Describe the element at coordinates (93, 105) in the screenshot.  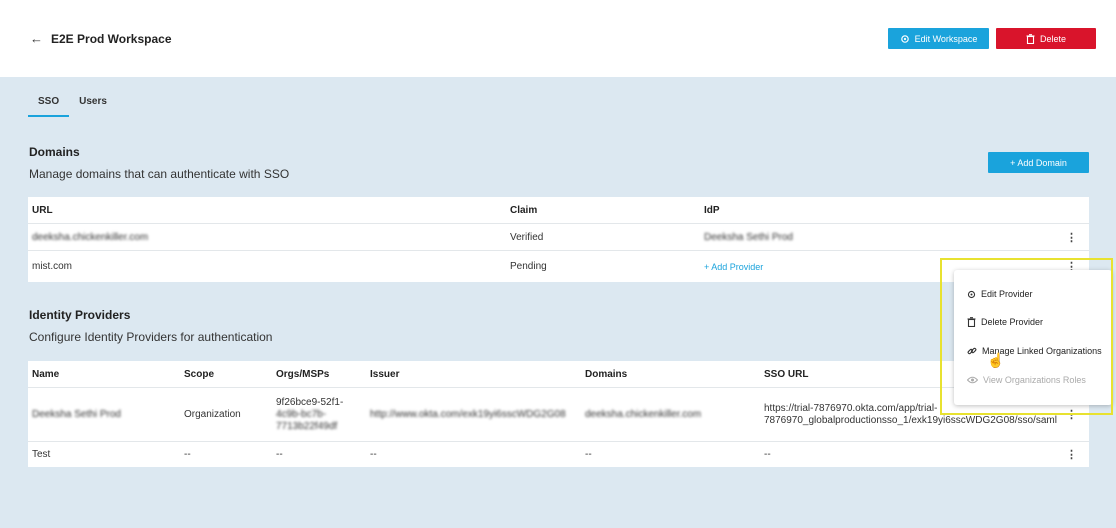
I see `tab-users: Users` at that location.